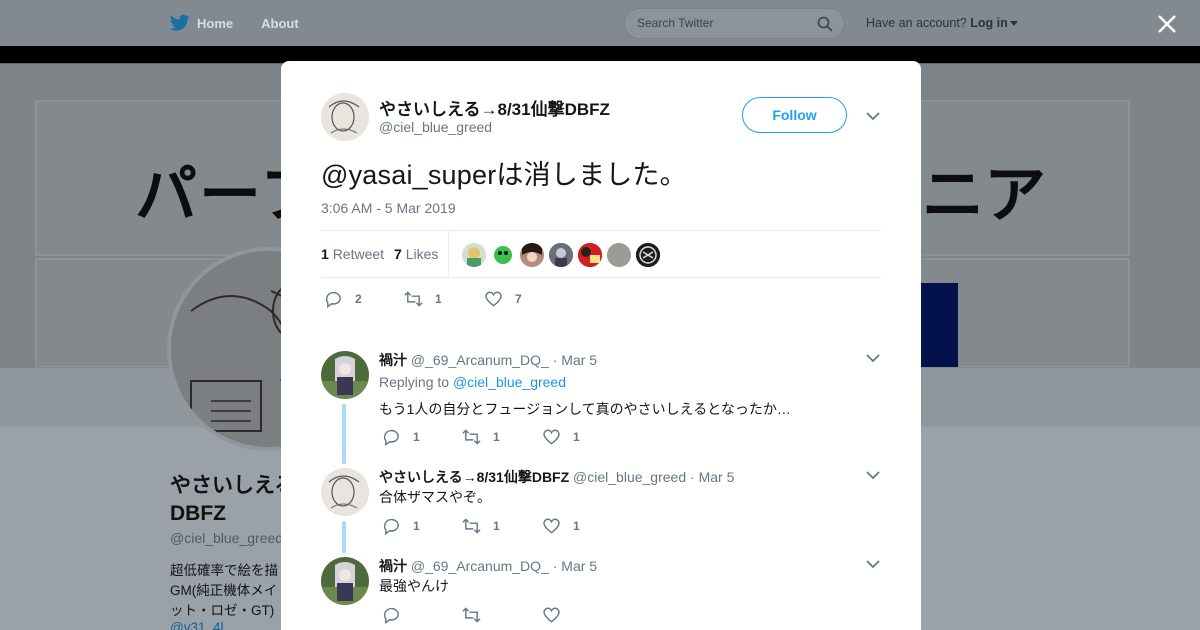 This screenshot has height=630, width=1200. What do you see at coordinates (938, 325) in the screenshot?
I see `banner-navy-block` at bounding box center [938, 325].